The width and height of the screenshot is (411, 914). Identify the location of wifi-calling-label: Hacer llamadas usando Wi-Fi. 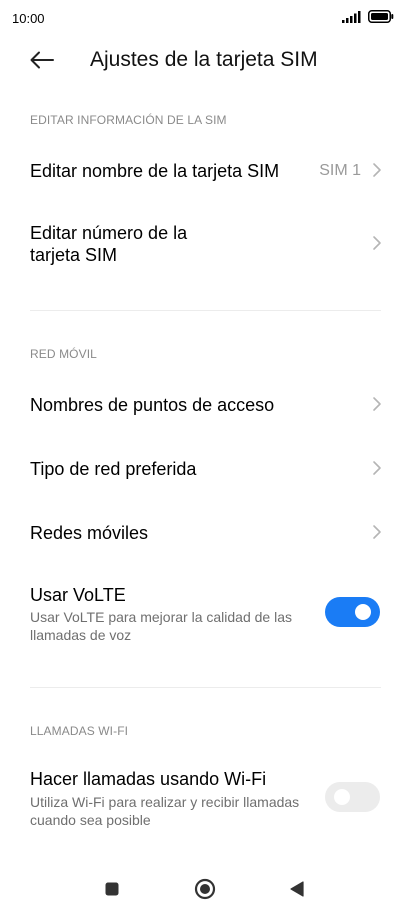
(148, 779).